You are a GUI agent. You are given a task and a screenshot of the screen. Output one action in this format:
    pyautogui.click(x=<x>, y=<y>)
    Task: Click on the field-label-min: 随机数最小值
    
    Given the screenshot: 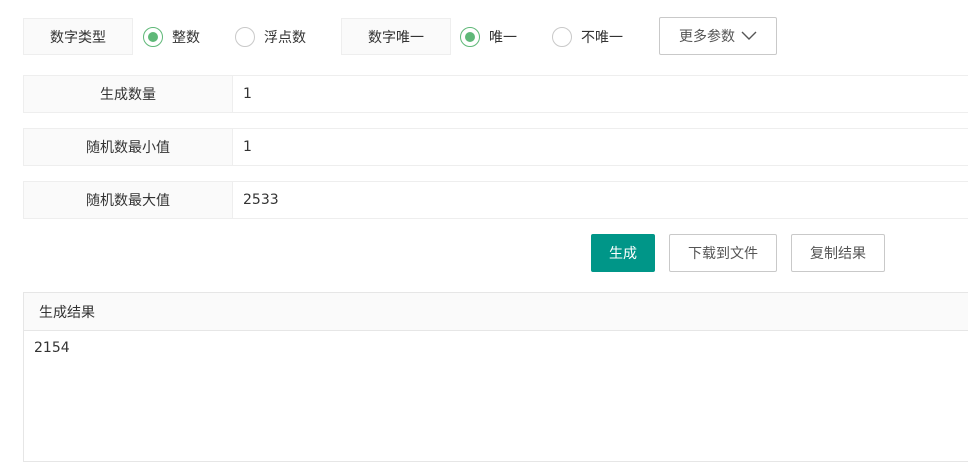 What is the action you would take?
    pyautogui.click(x=128, y=147)
    